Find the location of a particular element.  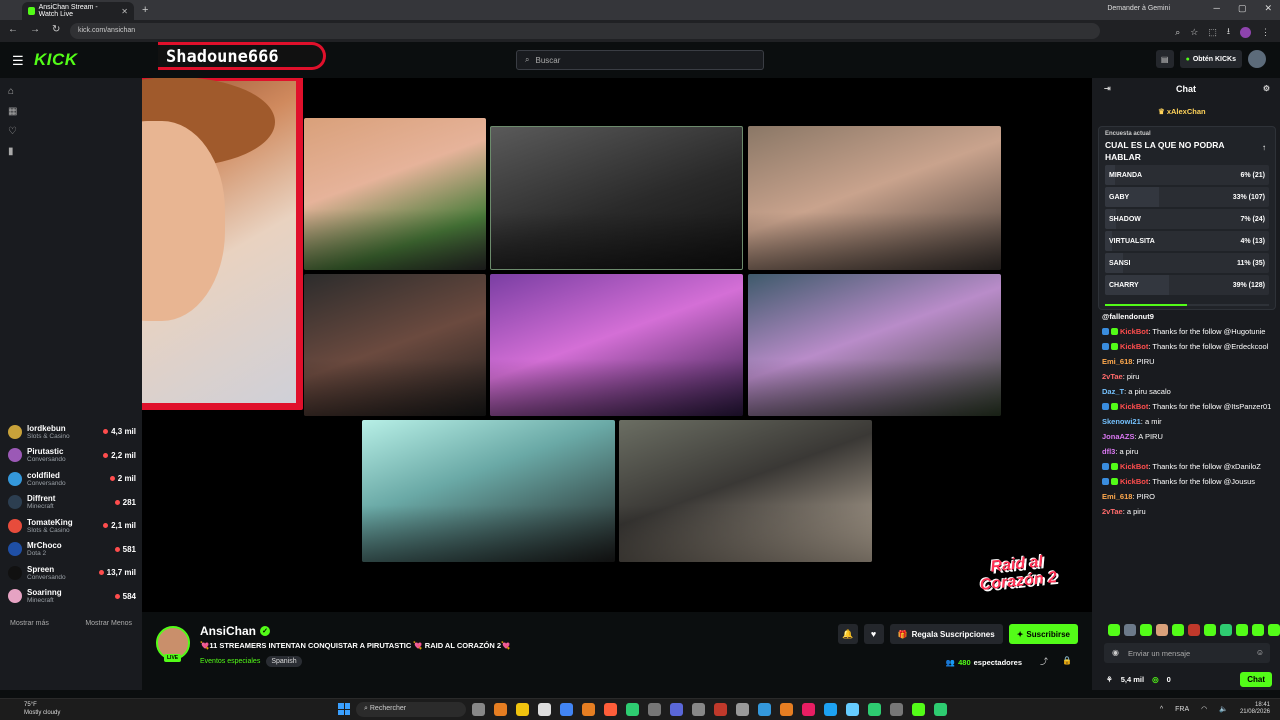

zoom-icon: ⌕ is located at coordinates (1177, 32).